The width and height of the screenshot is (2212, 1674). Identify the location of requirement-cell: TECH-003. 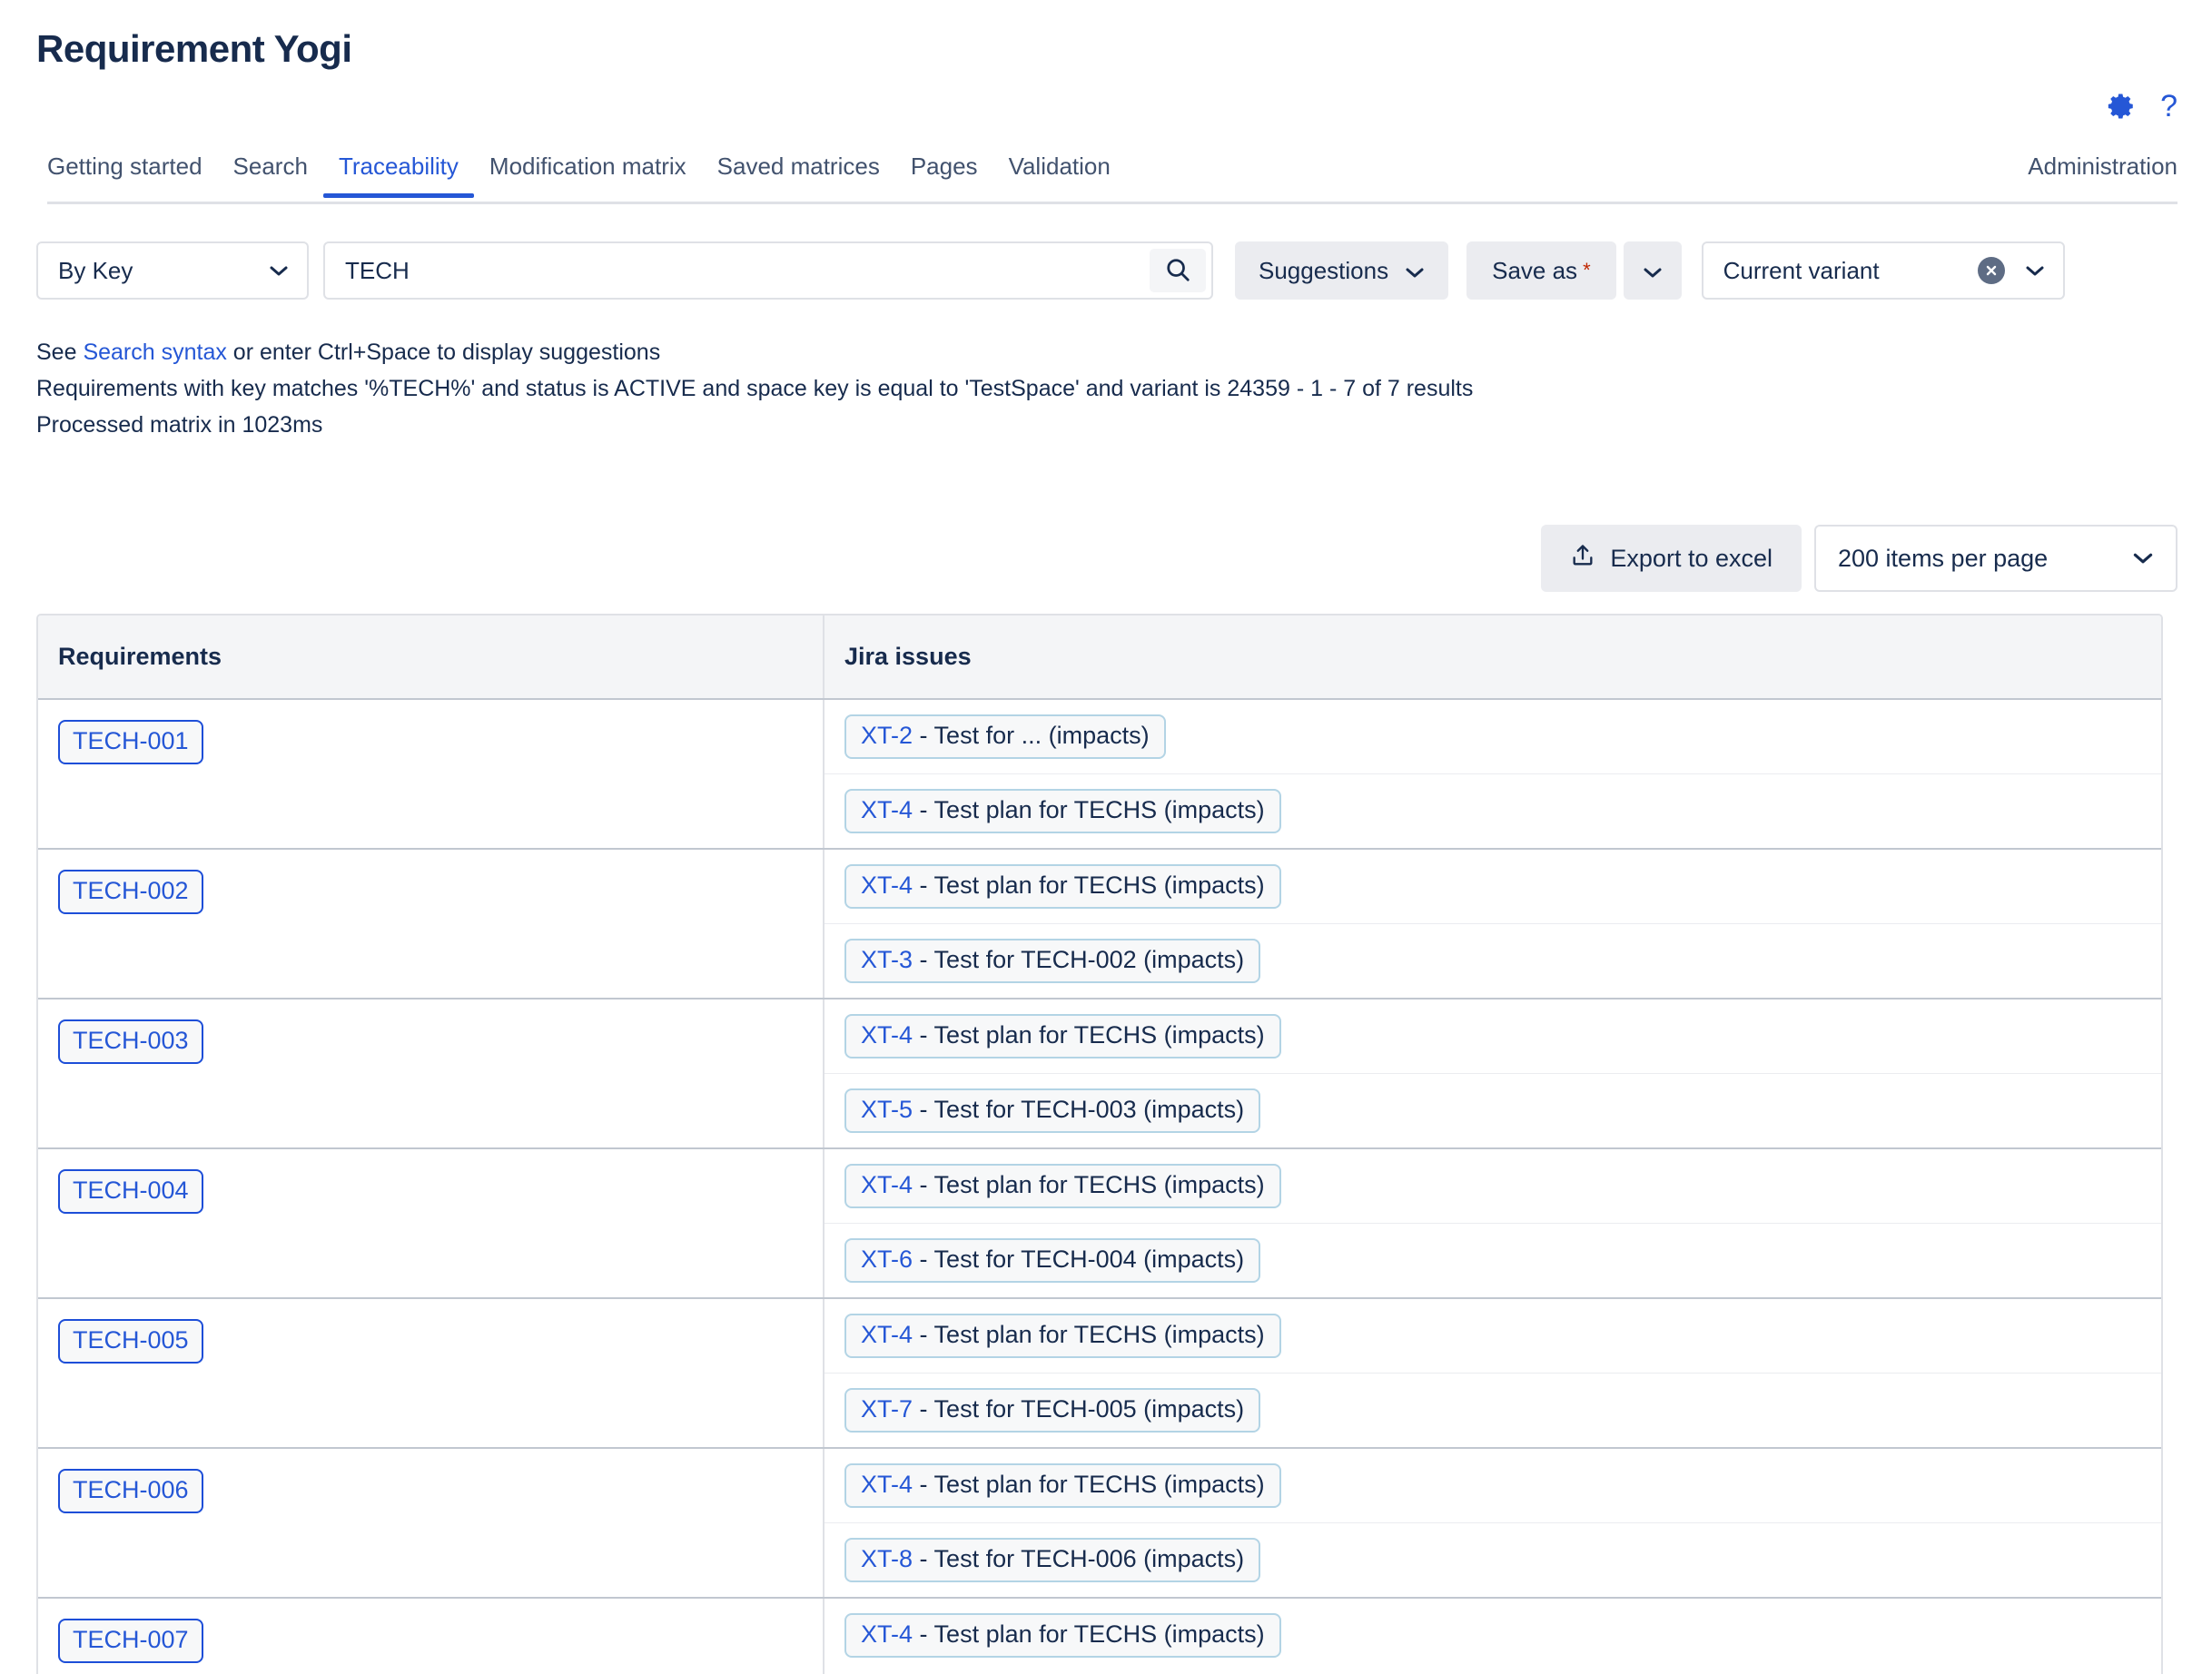
(432, 1073).